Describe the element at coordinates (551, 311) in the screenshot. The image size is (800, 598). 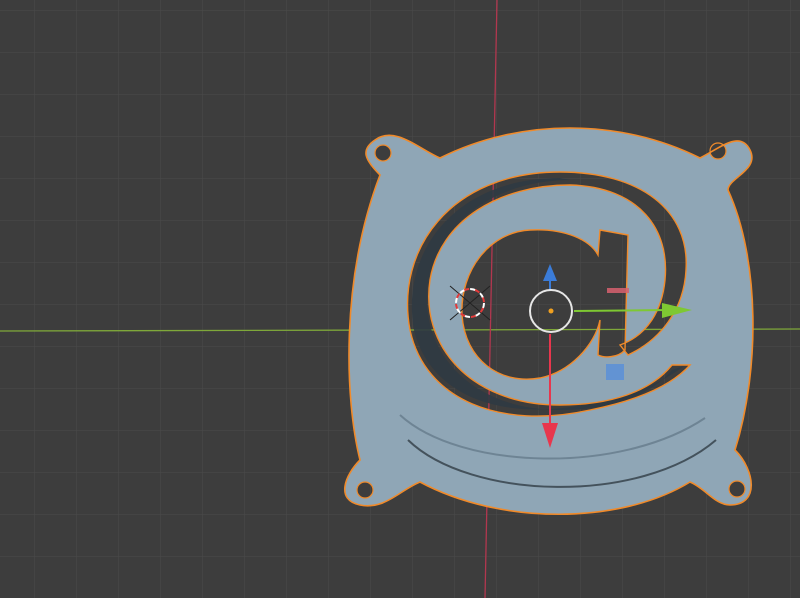
I see `object-origin-dot` at that location.